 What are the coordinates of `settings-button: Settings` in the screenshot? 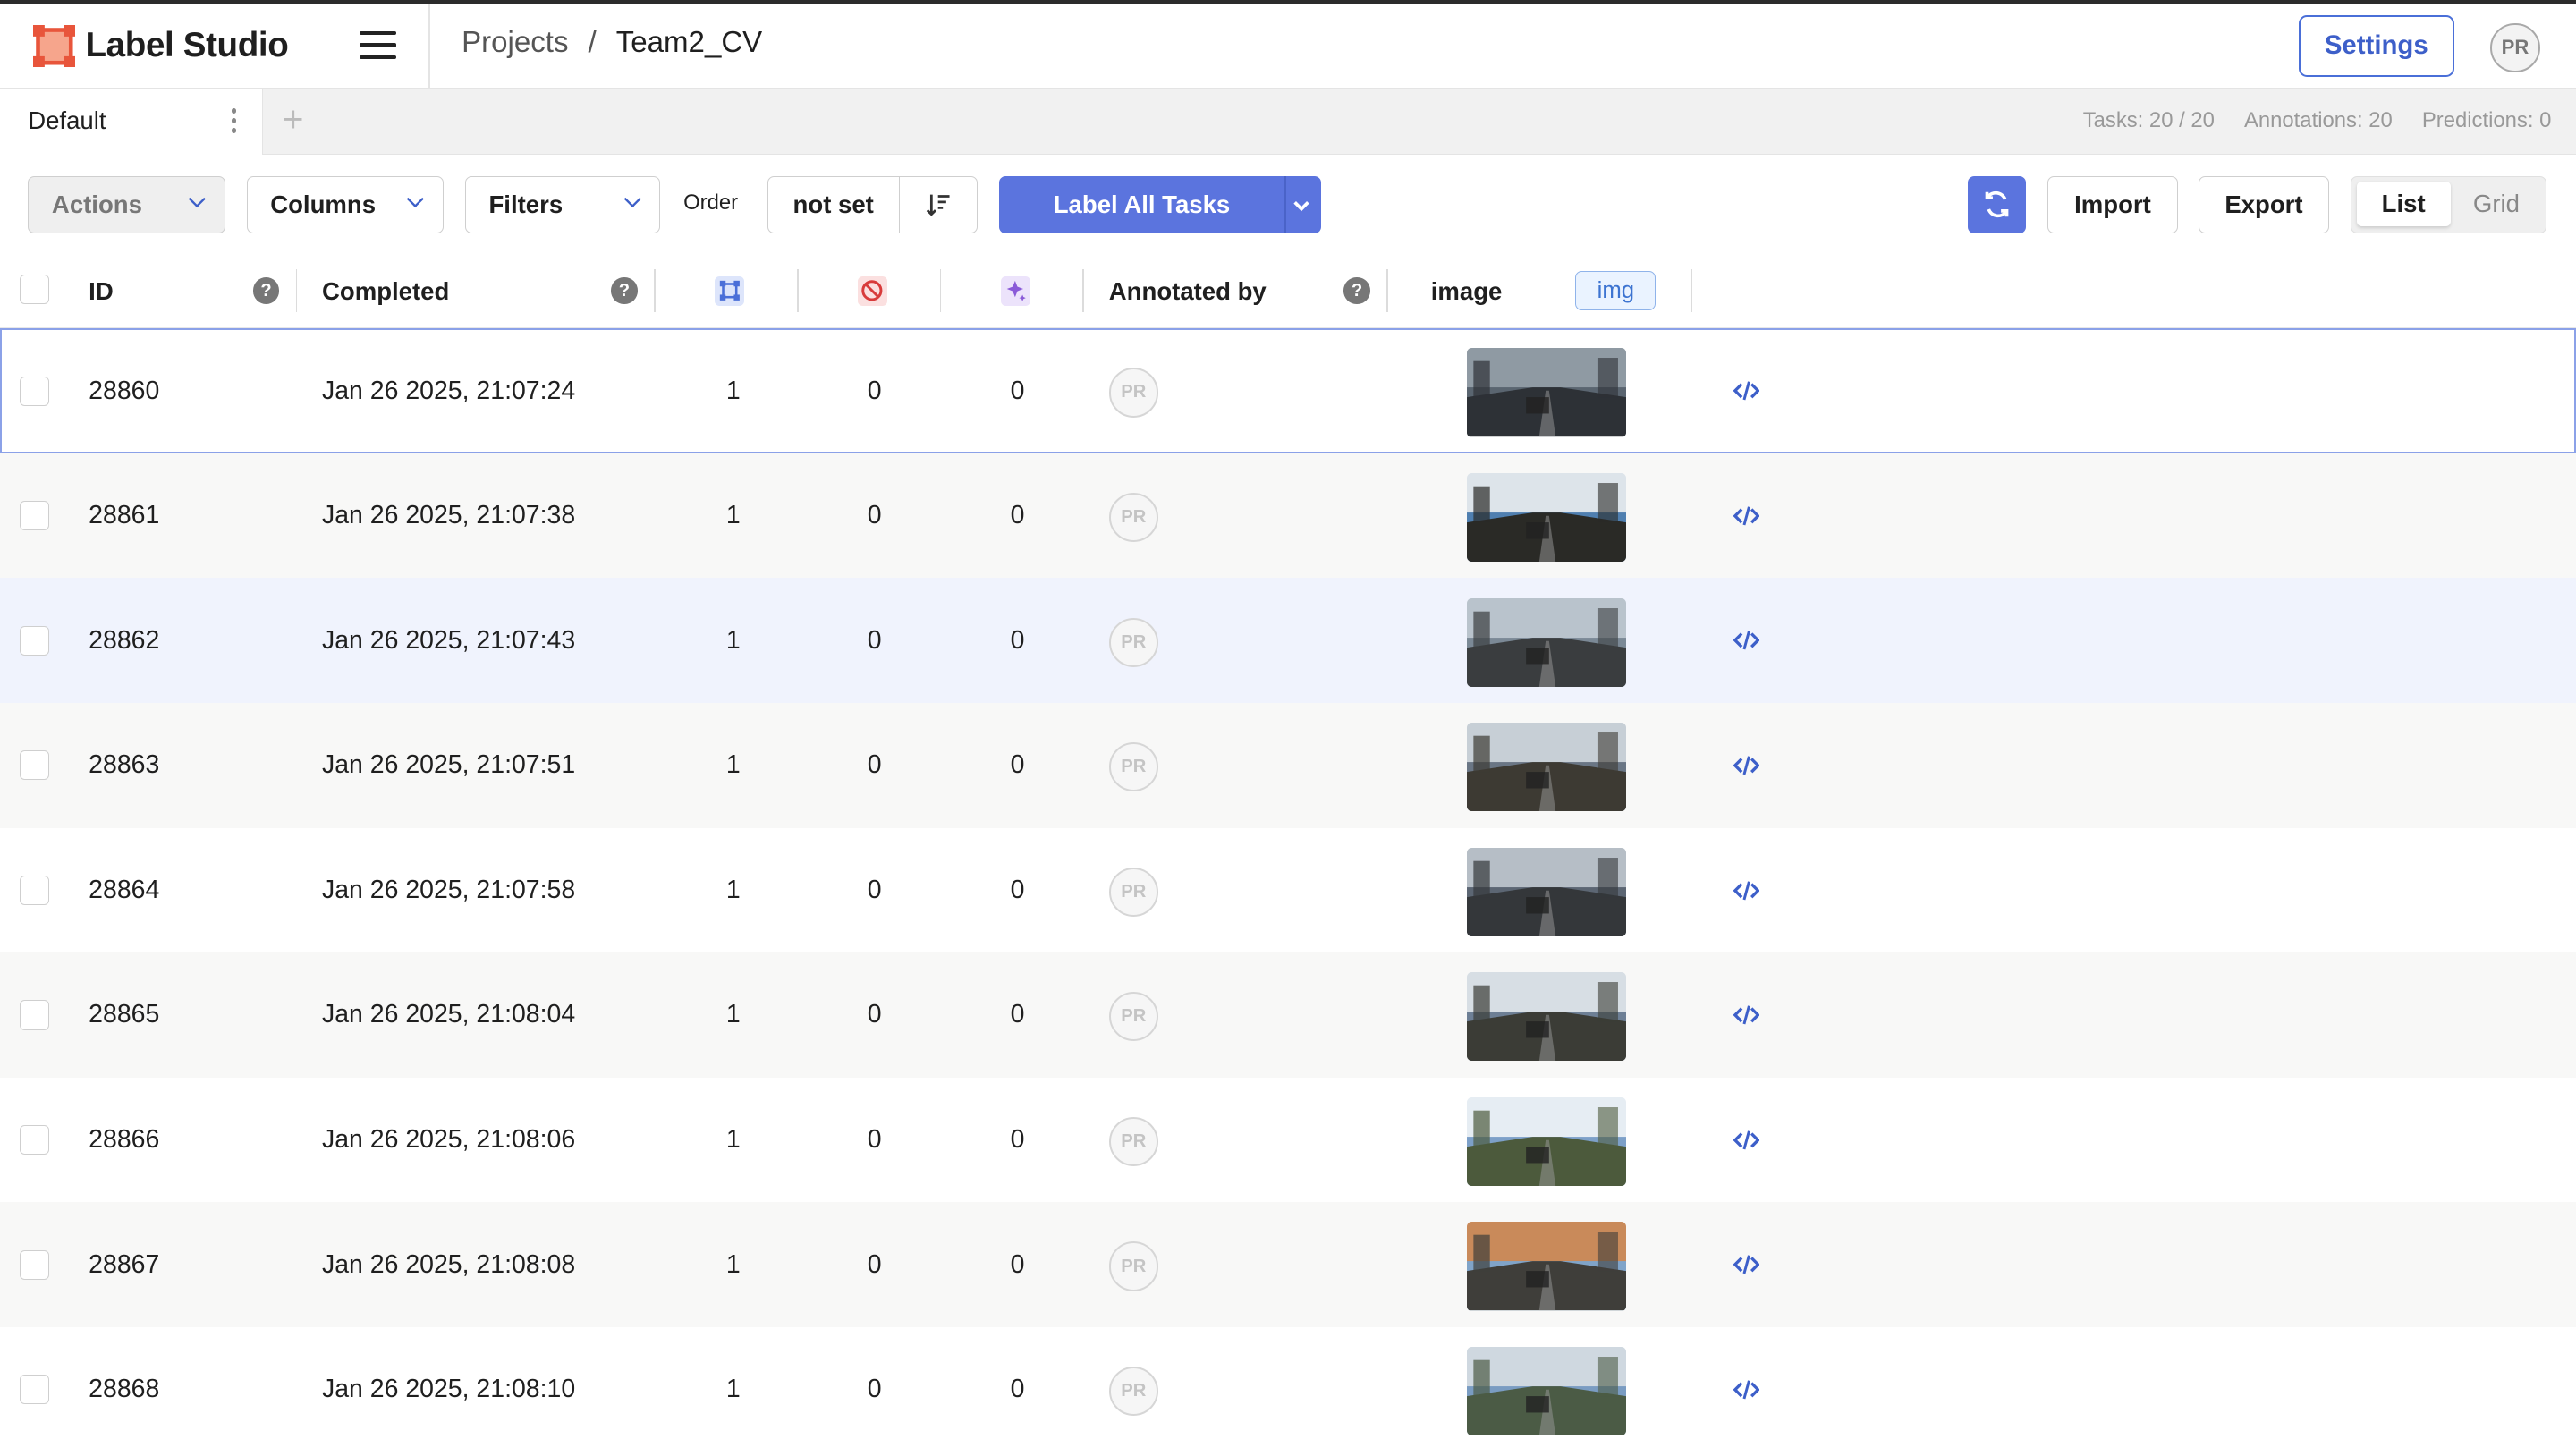 It's located at (2376, 46).